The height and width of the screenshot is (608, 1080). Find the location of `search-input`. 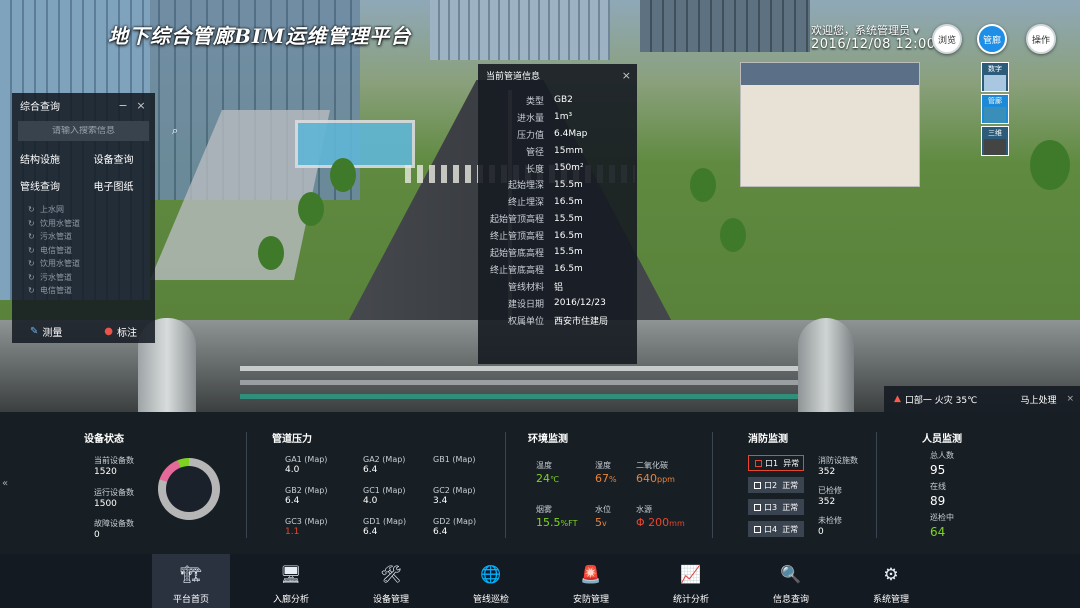

search-input is located at coordinates (95, 131).